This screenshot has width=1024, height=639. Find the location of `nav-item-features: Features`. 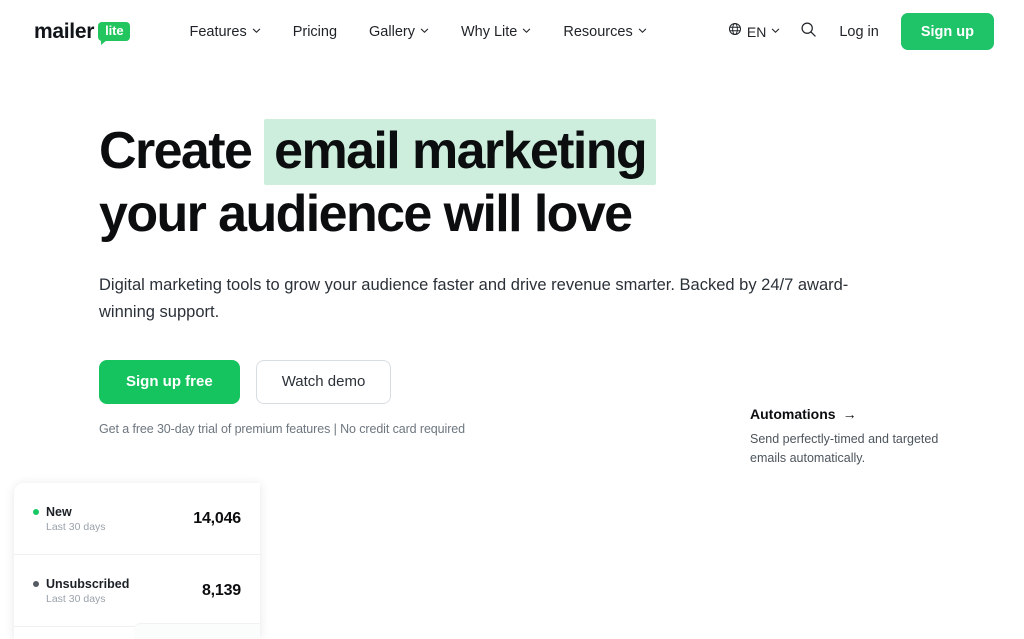

nav-item-features: Features is located at coordinates (224, 32).